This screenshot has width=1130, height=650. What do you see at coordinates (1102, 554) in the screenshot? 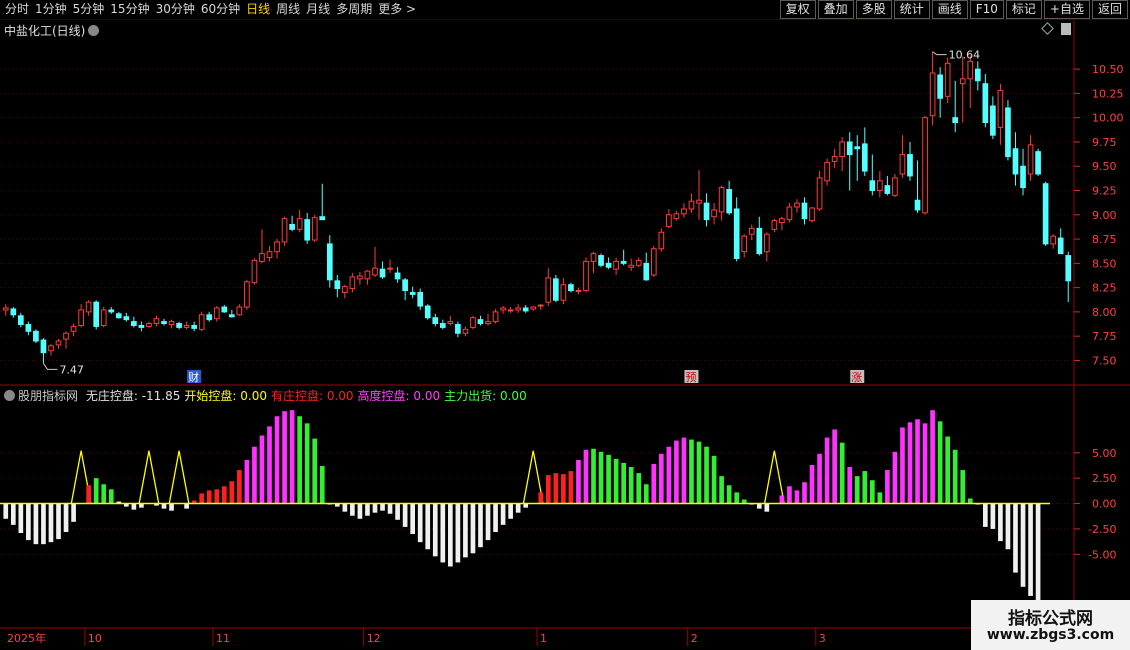
I see `indicator-tick-label: -5.00` at bounding box center [1102, 554].